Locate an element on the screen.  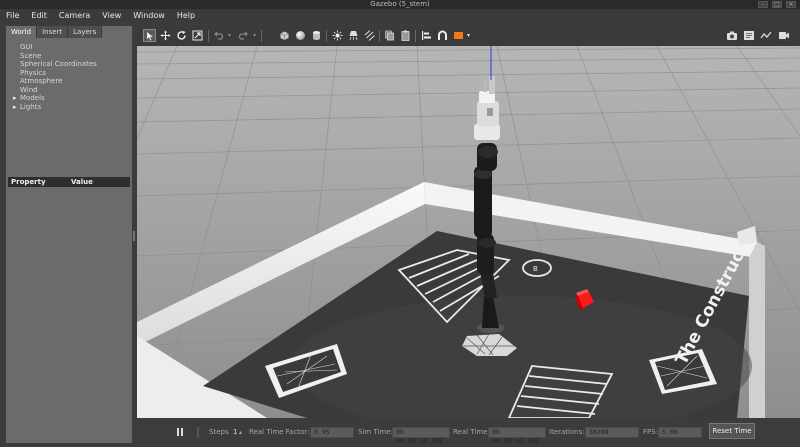
panel-splitter is located at coordinates (134, 234).